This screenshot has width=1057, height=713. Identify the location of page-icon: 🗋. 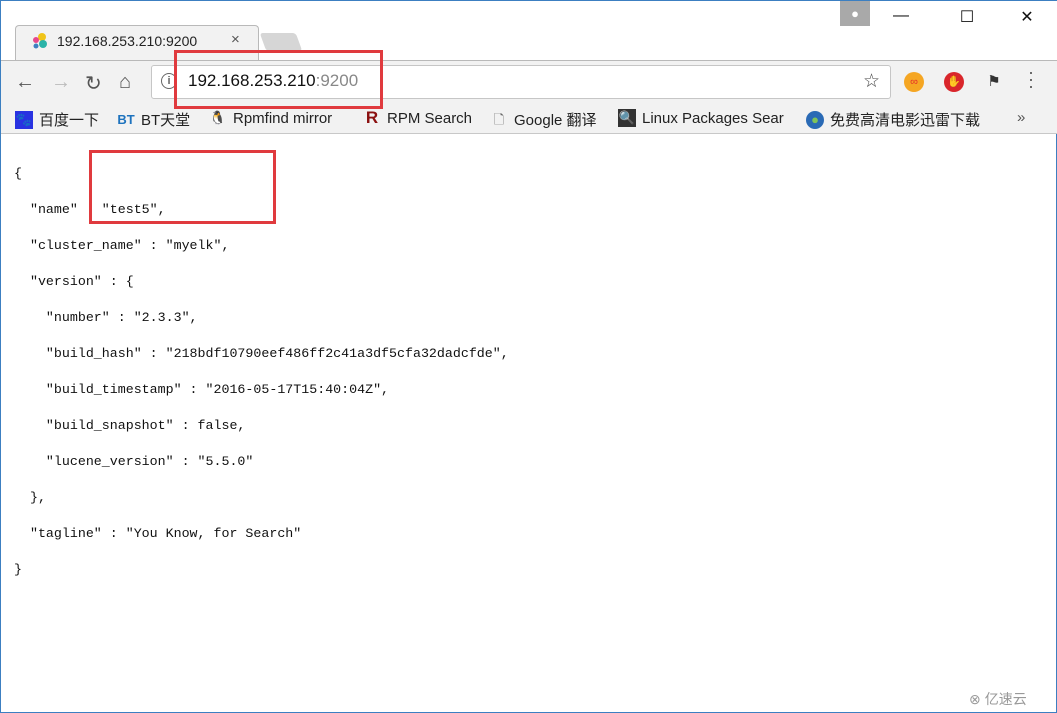
(499, 119).